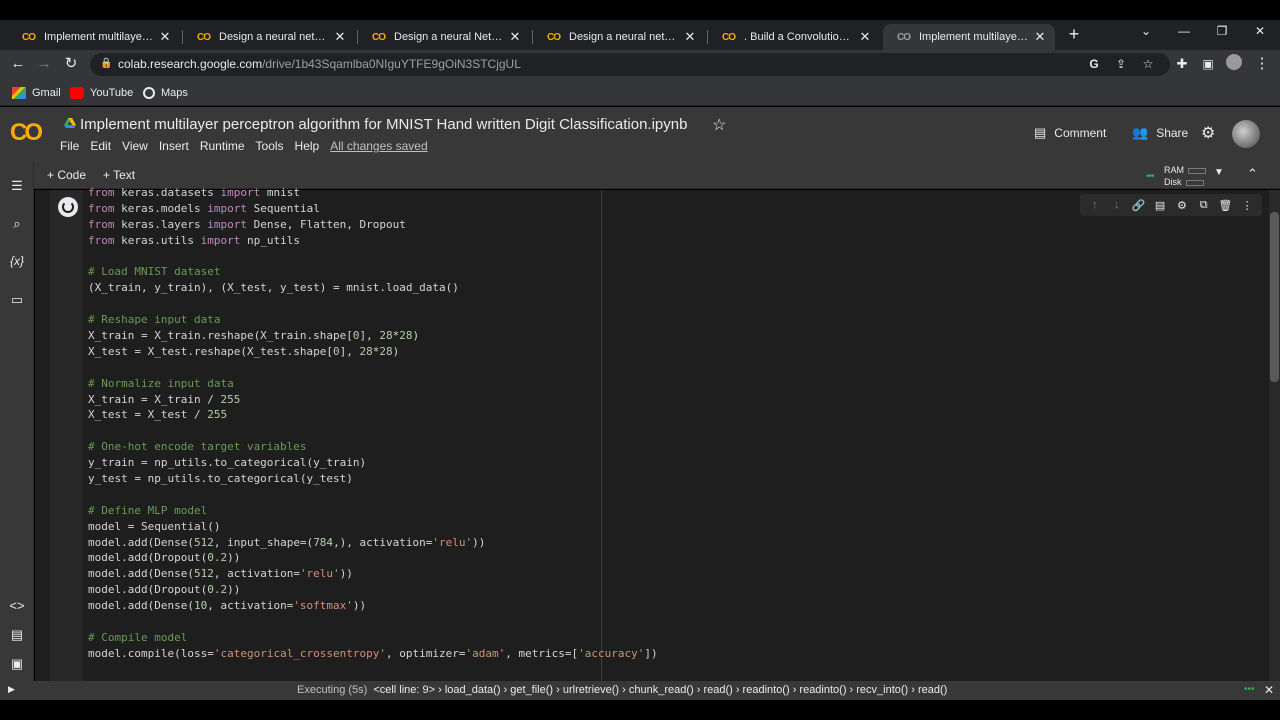 The width and height of the screenshot is (1280, 720). Describe the element at coordinates (1262, 64) in the screenshot. I see `browser-menu-icon: ⋮` at that location.